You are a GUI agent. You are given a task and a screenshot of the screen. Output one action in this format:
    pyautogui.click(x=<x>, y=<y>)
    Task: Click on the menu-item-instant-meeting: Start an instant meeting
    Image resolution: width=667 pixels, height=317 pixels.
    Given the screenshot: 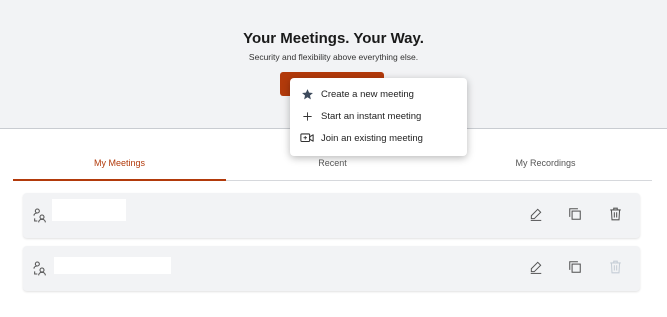 What is the action you would take?
    pyautogui.click(x=378, y=116)
    